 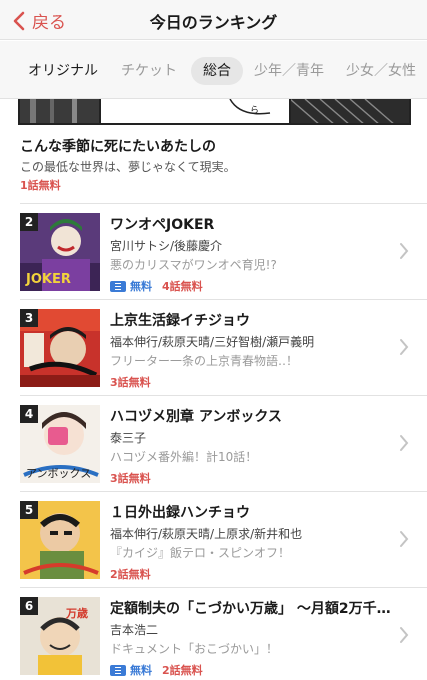 What do you see at coordinates (118, 146) in the screenshot?
I see `feature-title: こんな季節に死にたいあたしの` at bounding box center [118, 146].